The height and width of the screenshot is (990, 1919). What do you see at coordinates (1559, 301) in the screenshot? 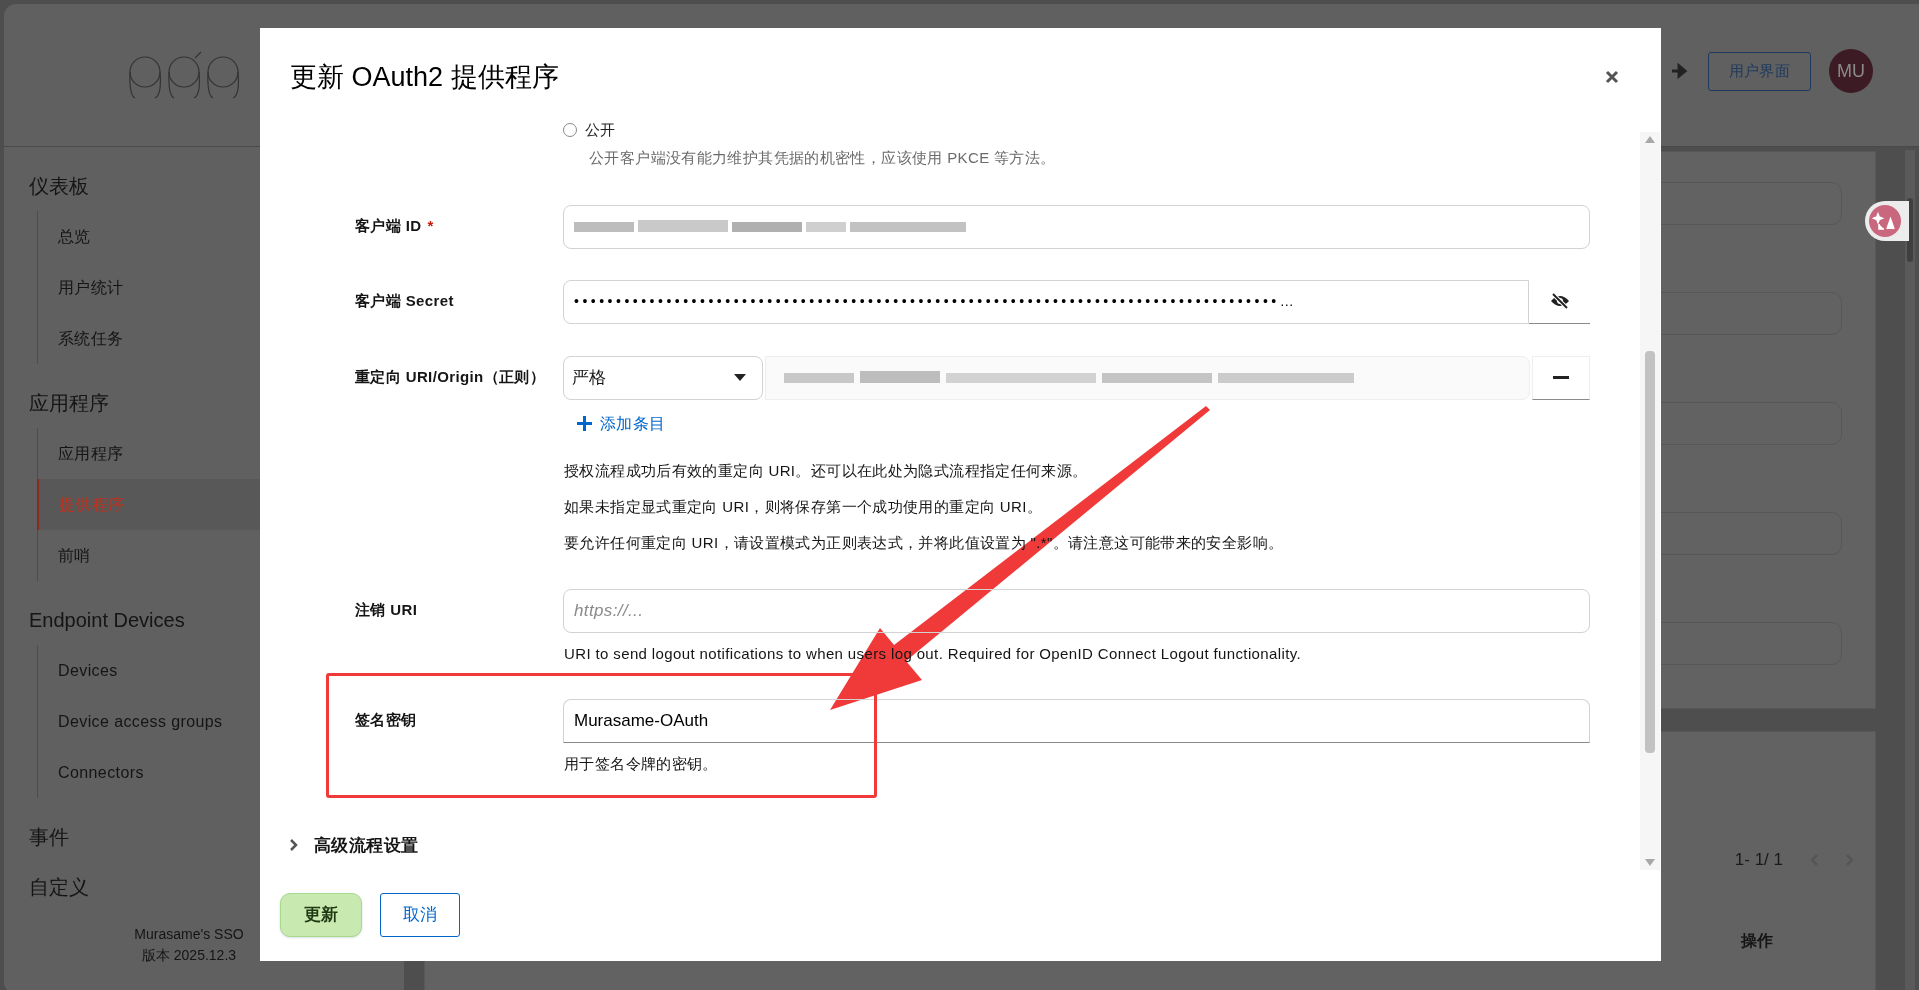
I see `eye-slash-icon` at bounding box center [1559, 301].